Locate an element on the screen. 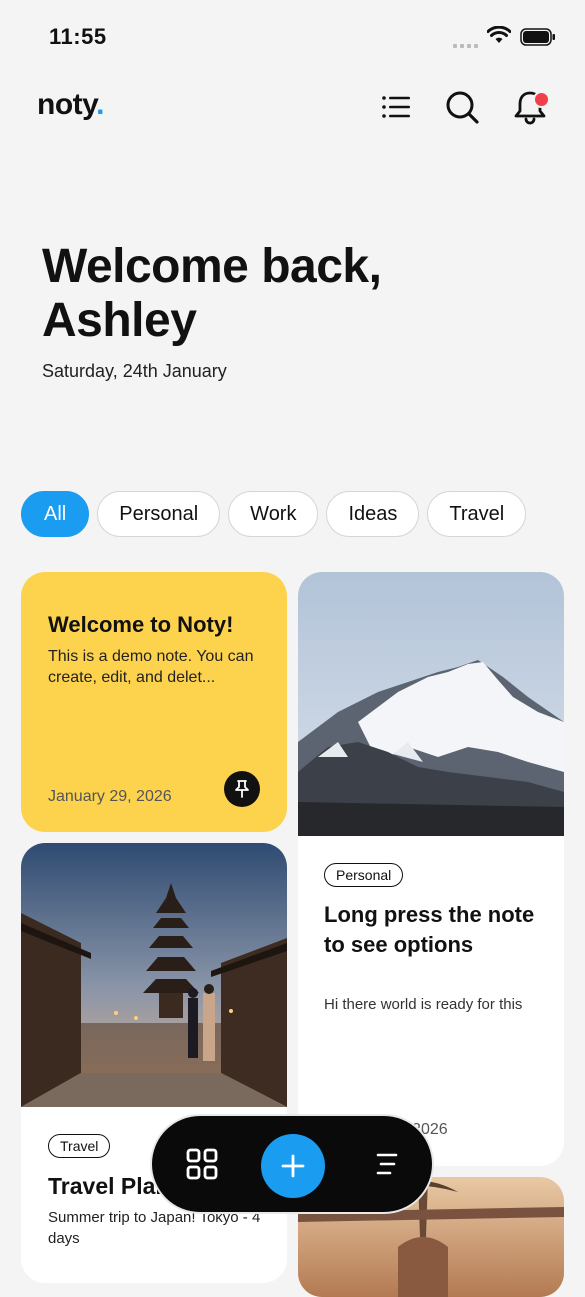 The image size is (585, 1297). add-icon is located at coordinates (293, 1166).